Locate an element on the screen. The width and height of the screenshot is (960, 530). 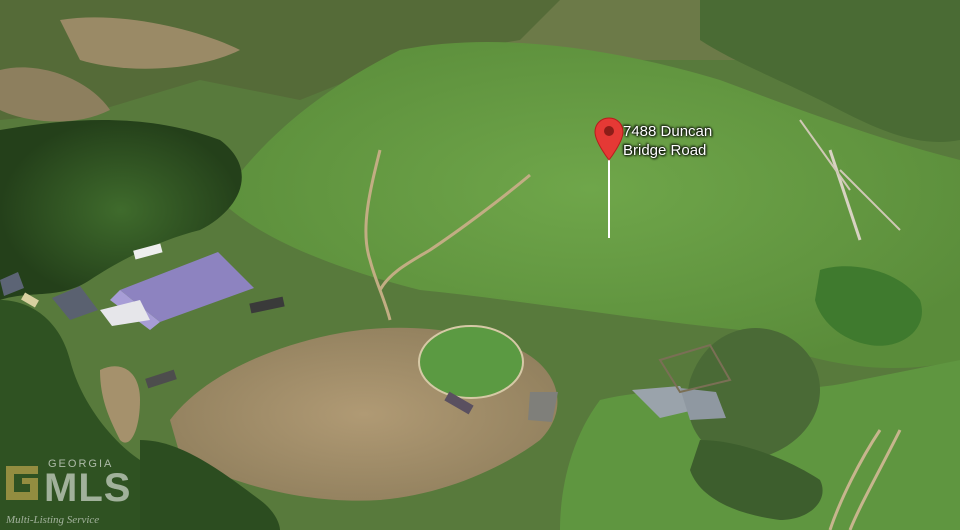
georgia-mls-logo-icon is located at coordinates (22, 483).